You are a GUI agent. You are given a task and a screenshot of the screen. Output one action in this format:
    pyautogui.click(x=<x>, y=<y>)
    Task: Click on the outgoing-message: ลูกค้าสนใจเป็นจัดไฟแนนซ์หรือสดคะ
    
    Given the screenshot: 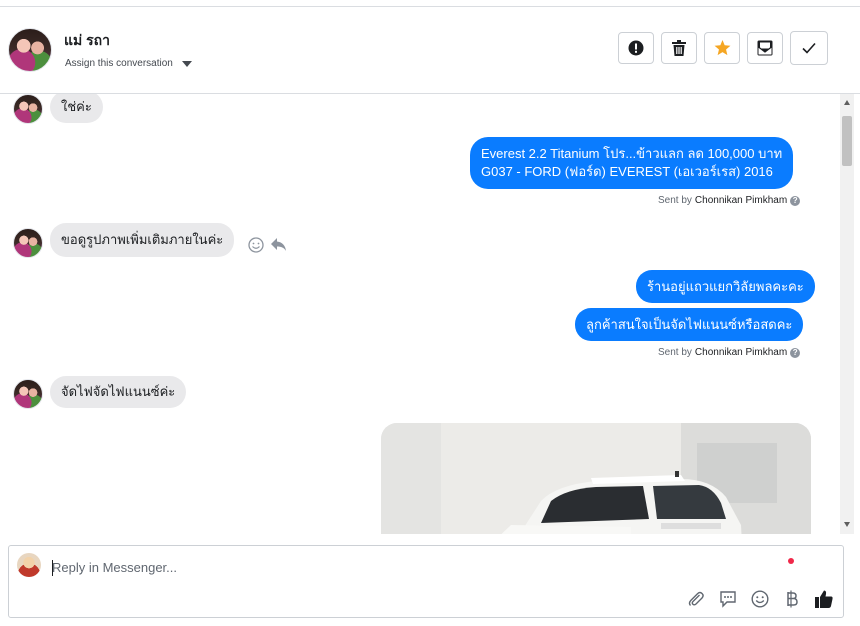 What is the action you would take?
    pyautogui.click(x=689, y=324)
    